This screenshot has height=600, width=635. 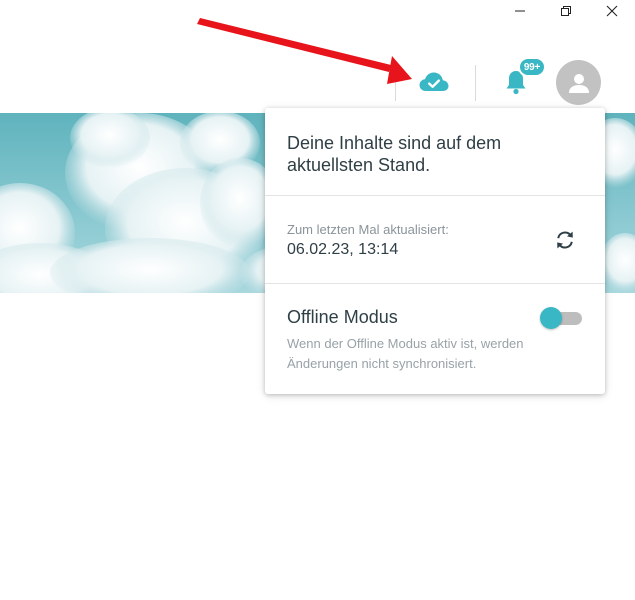 I want to click on sync-status-button, so click(x=434, y=82).